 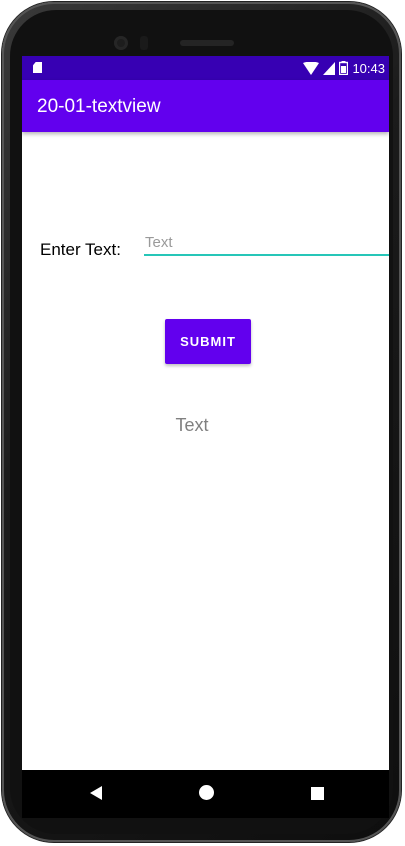 I want to click on text-input, so click(x=266, y=243).